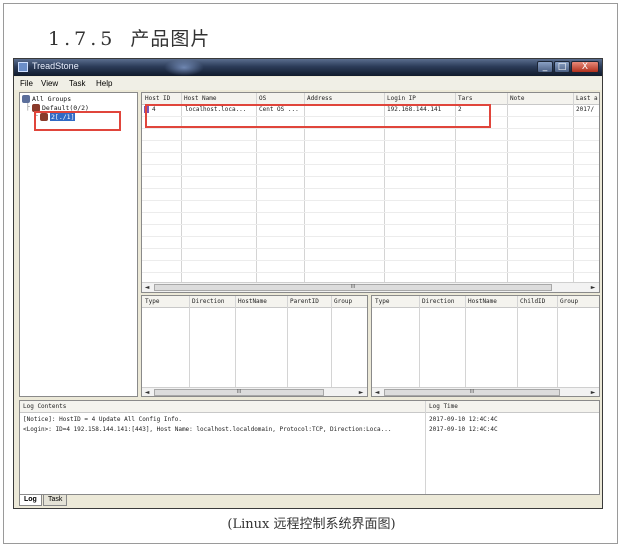 The width and height of the screenshot is (623, 548). Describe the element at coordinates (78, 244) in the screenshot. I see `group-tree: All Groups ├ Default(0/2) └ 2[./1]` at that location.